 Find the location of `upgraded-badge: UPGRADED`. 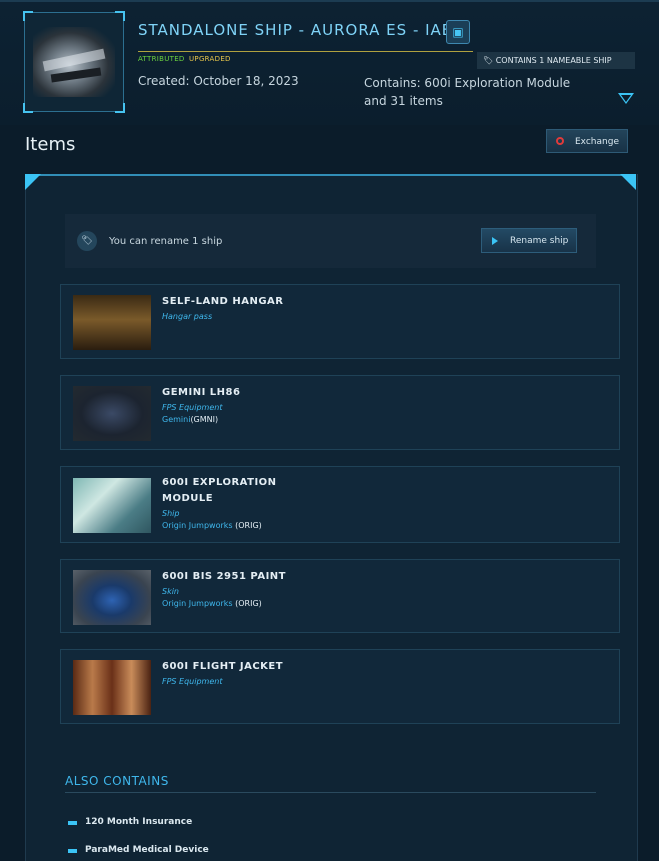

upgraded-badge: UPGRADED is located at coordinates (210, 59).